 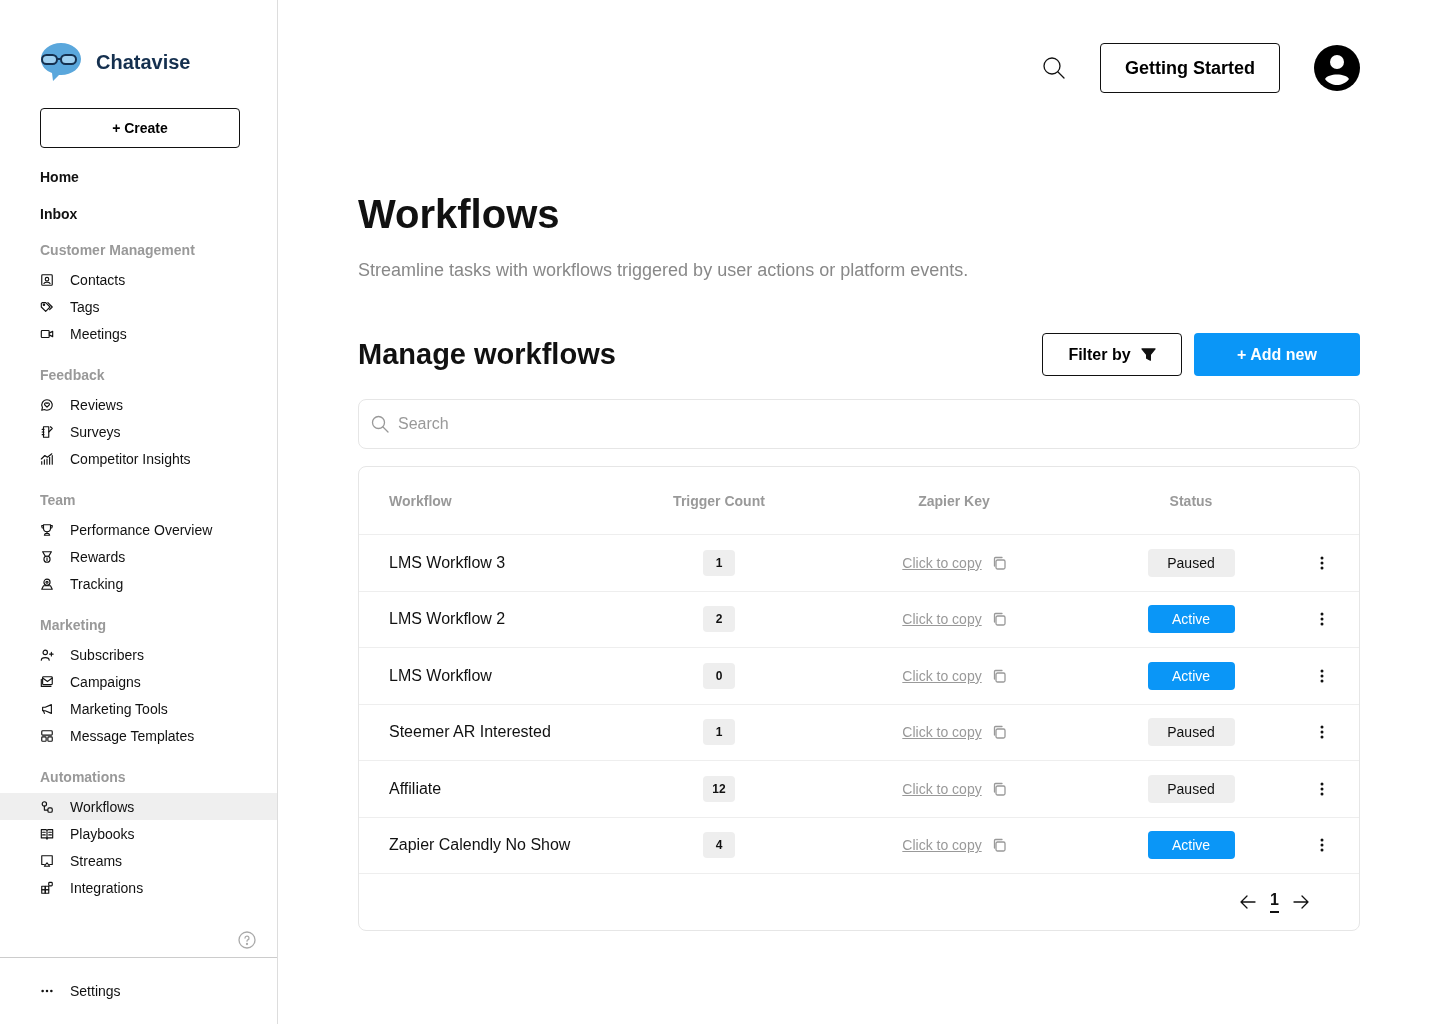 What do you see at coordinates (143, 62) in the screenshot?
I see `brand-name: Chatavise` at bounding box center [143, 62].